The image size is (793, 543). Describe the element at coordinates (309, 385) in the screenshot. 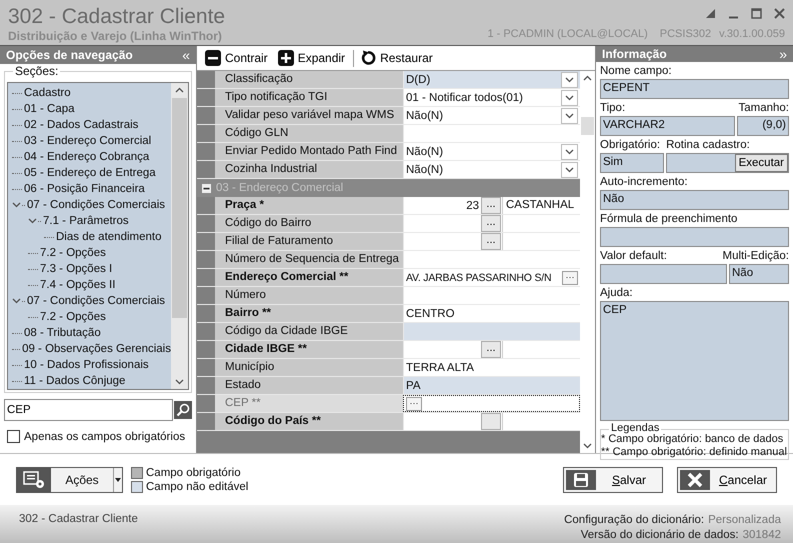

I see `field-label: Estado` at that location.